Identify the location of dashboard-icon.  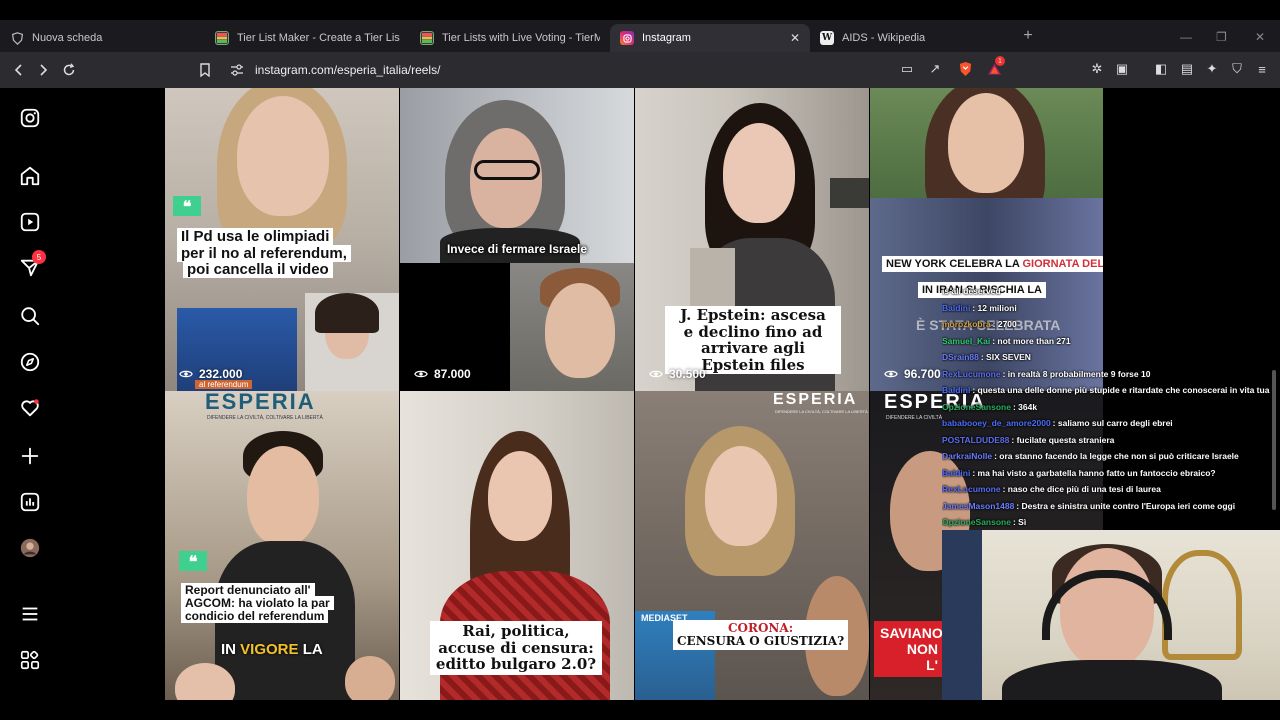
(30, 502).